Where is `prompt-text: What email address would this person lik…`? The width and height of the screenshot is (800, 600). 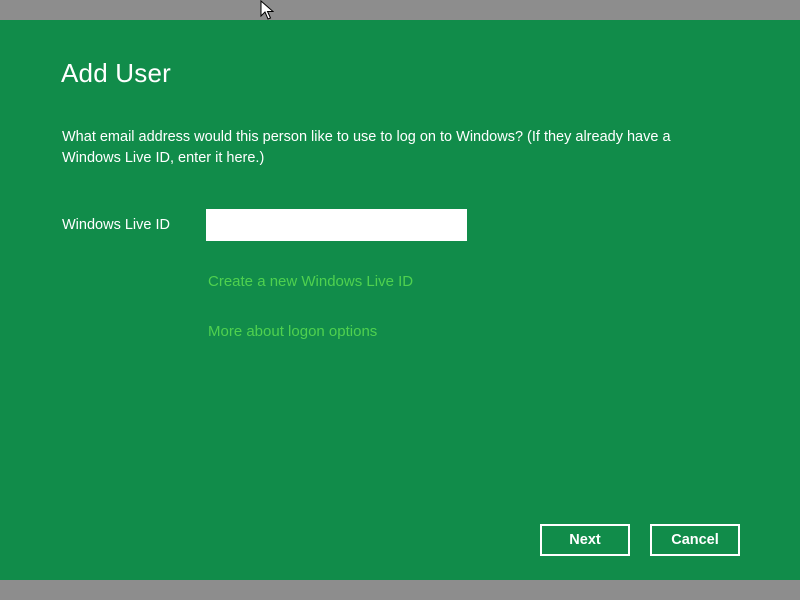
prompt-text: What email address would this person lik… is located at coordinates (366, 147).